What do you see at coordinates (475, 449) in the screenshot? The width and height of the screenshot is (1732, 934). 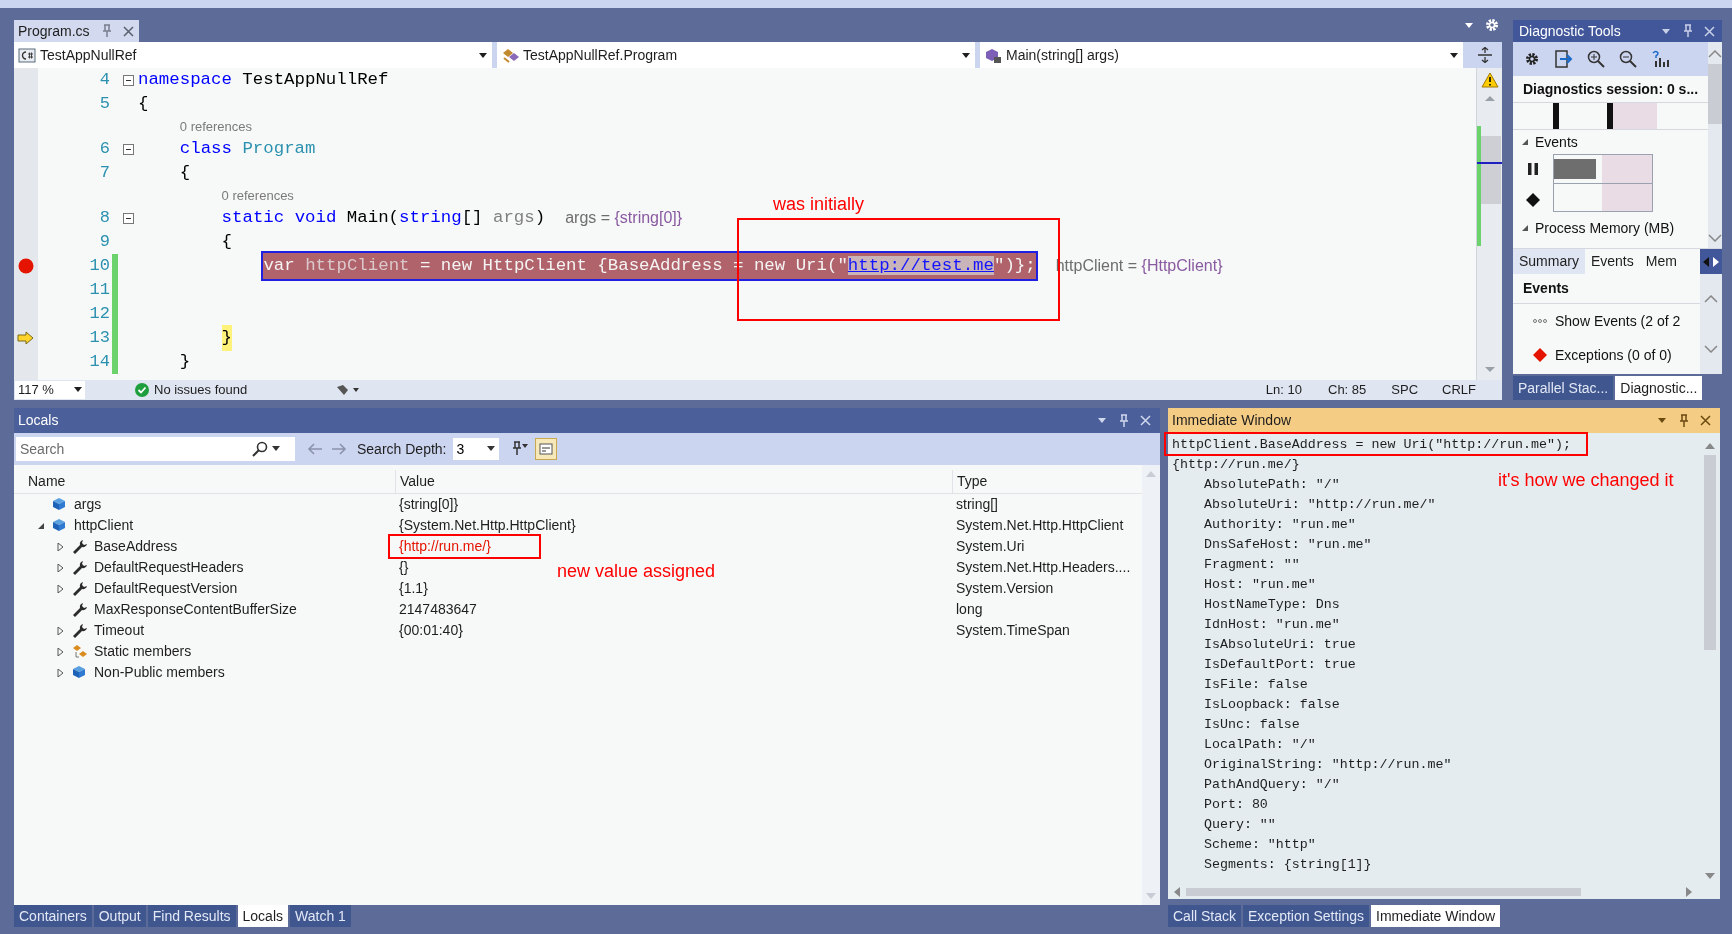 I see `search-depth-dropdown: 3` at bounding box center [475, 449].